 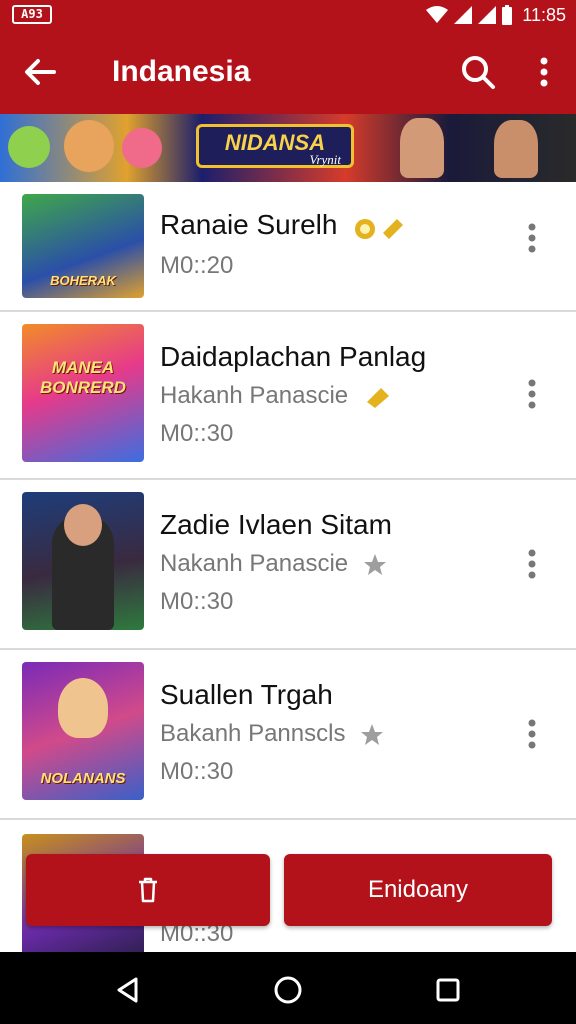 I want to click on status-icons: 11:85, so click(x=496, y=15).